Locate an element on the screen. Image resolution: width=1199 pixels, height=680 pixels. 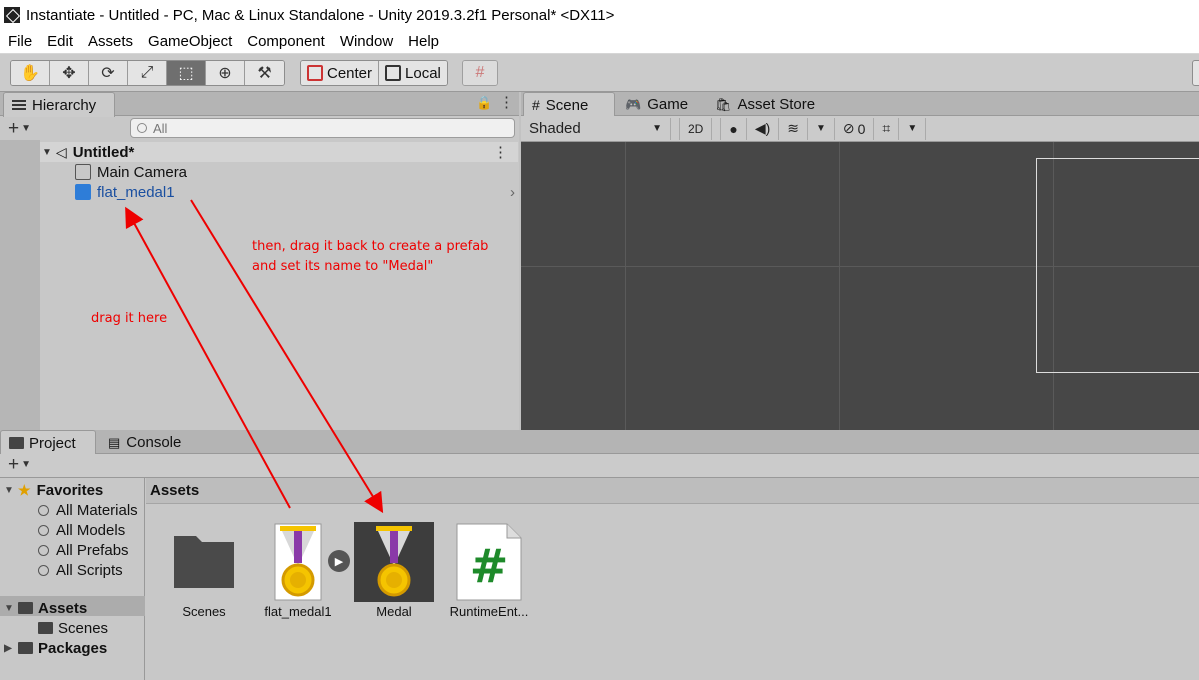
snap-toggle: # is located at coordinates (480, 73).